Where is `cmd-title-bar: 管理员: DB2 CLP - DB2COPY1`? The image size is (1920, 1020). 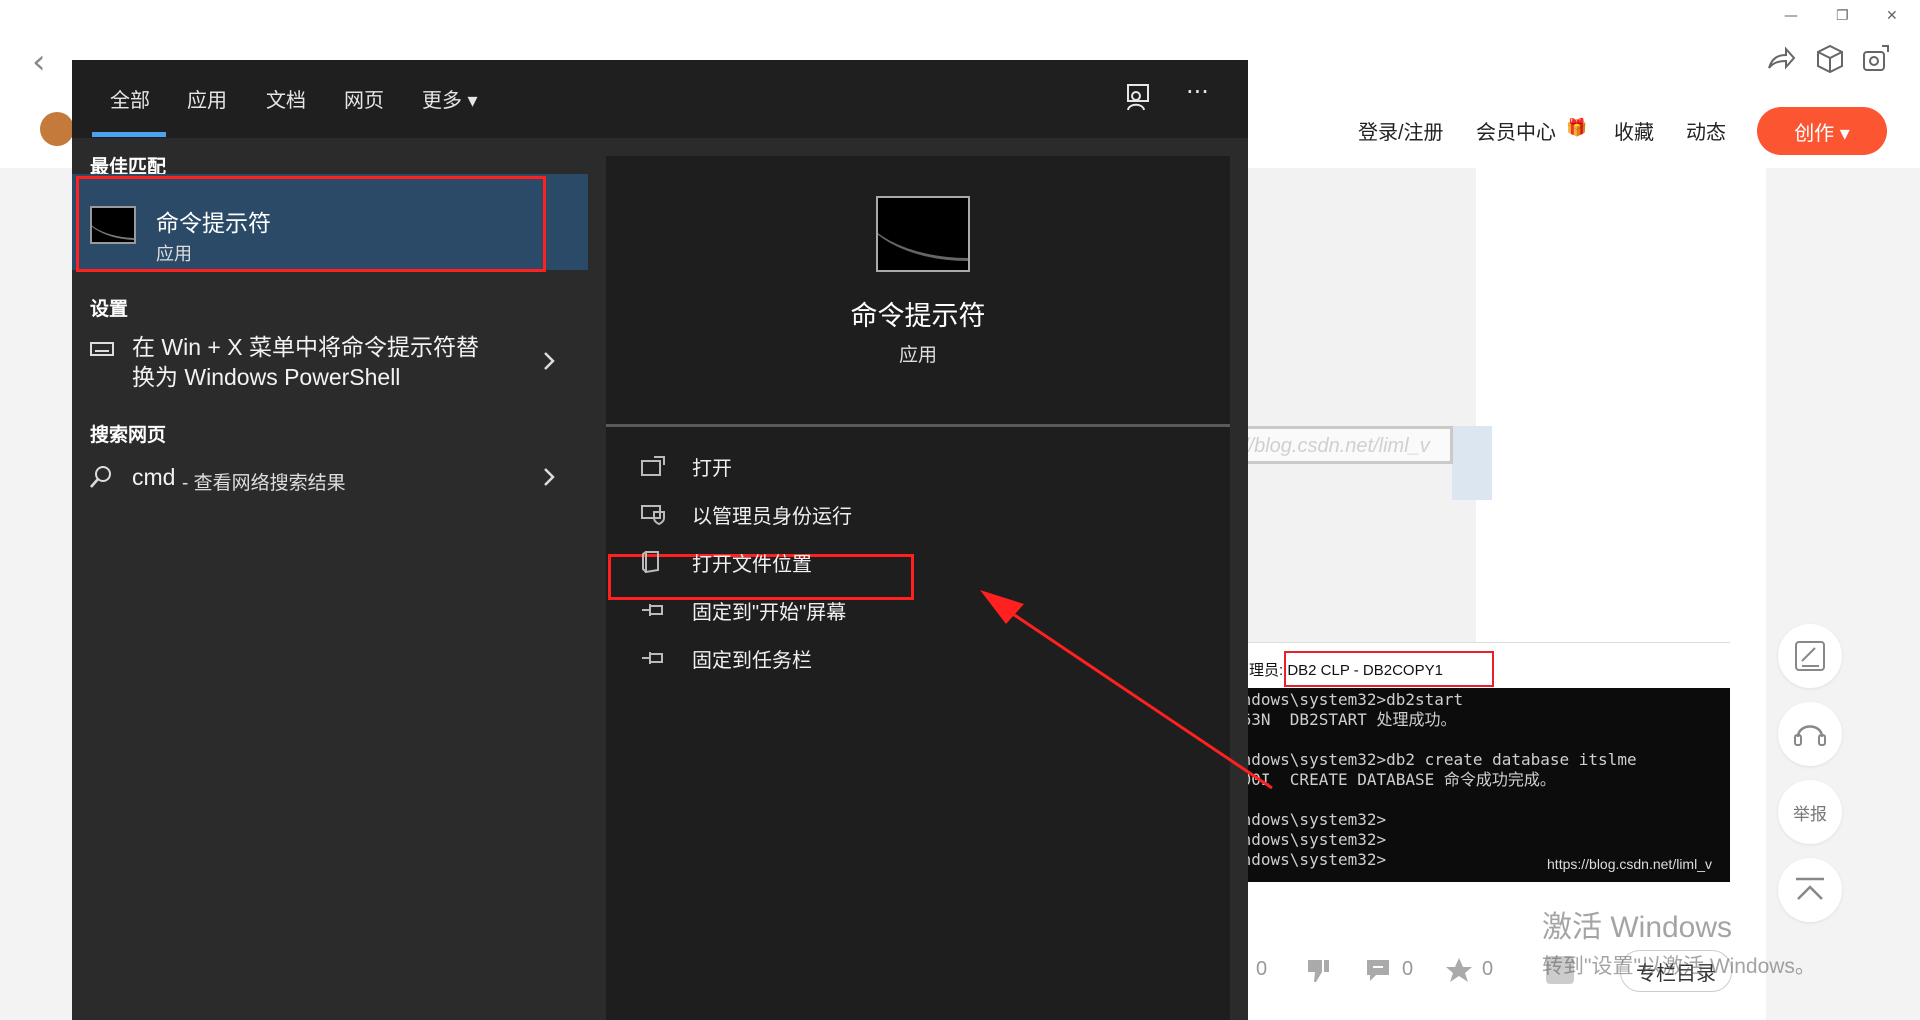
cmd-title-bar: 管理员: DB2 CLP - DB2COPY1 is located at coordinates (1480, 665).